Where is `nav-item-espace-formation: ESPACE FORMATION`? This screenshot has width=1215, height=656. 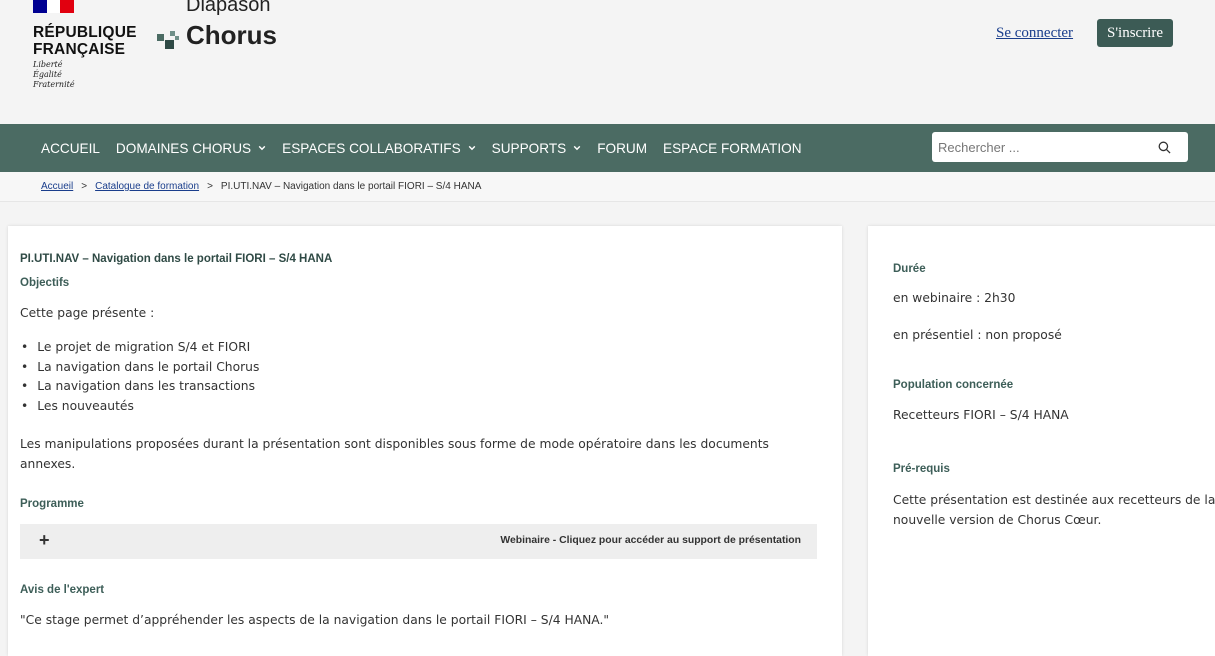 nav-item-espace-formation: ESPACE FORMATION is located at coordinates (732, 148).